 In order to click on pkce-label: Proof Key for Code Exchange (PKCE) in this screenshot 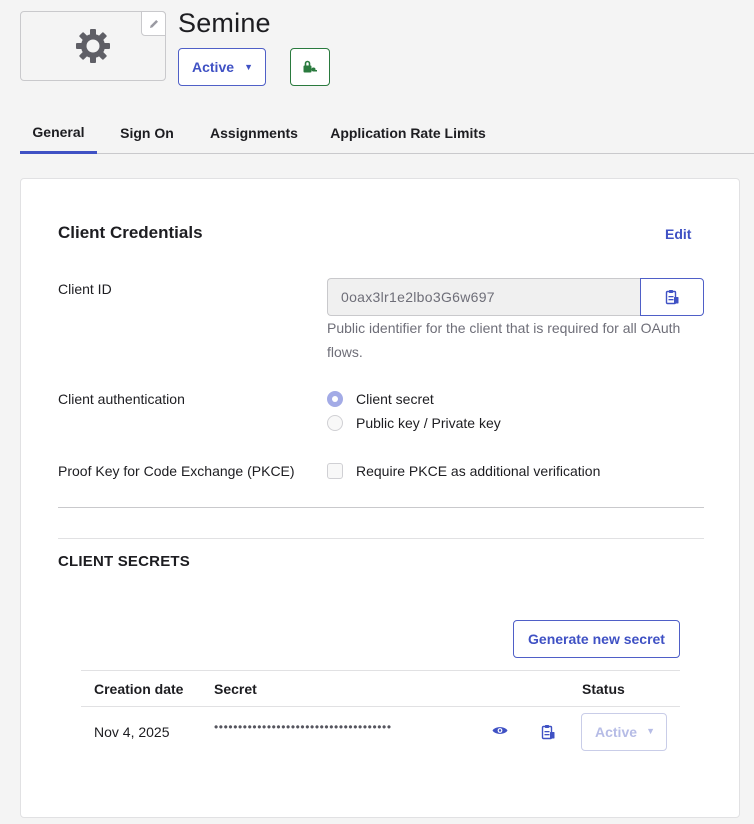, I will do `click(176, 471)`.